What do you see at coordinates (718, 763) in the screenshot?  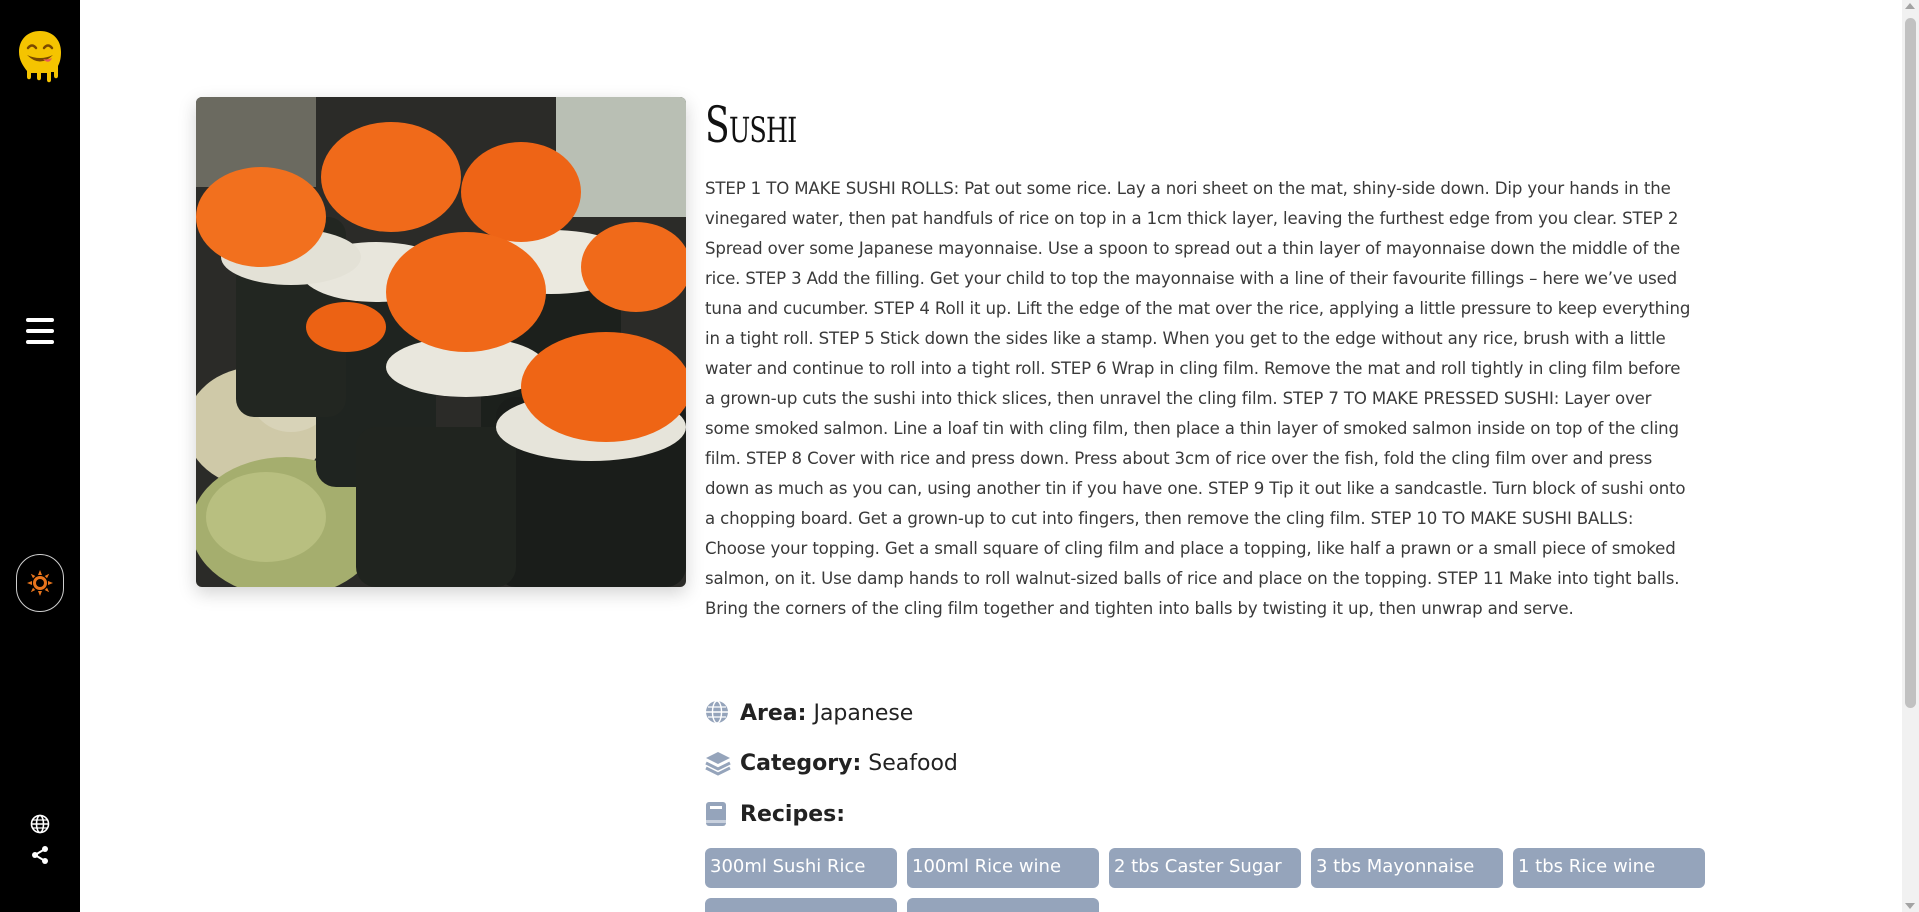 I see `layers-icon` at bounding box center [718, 763].